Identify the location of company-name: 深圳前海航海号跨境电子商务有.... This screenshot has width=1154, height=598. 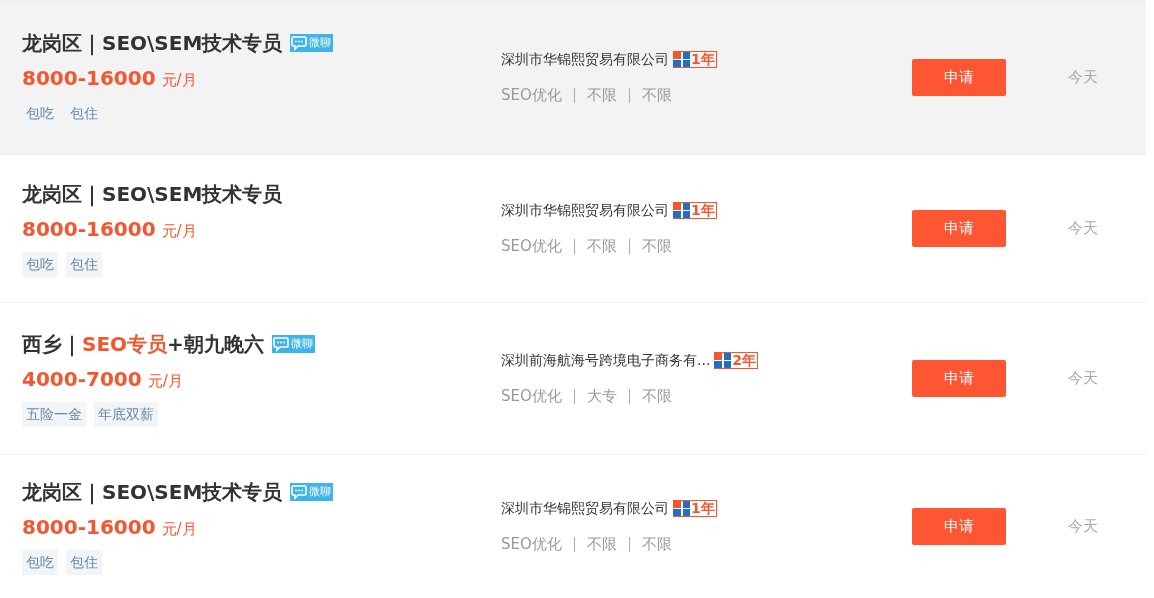
(606, 360).